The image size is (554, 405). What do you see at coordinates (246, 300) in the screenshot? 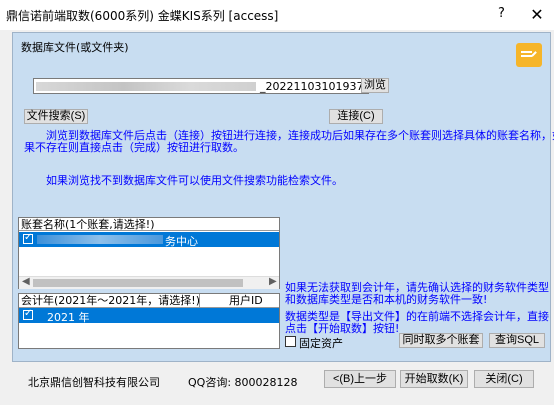
I see `user-id-column-header: 用户ID` at bounding box center [246, 300].